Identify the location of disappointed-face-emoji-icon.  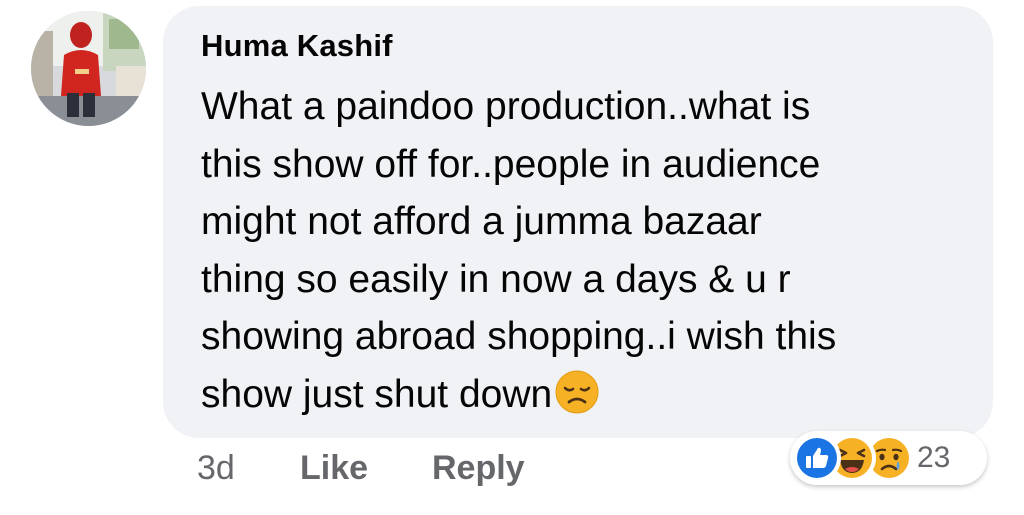
(577, 391).